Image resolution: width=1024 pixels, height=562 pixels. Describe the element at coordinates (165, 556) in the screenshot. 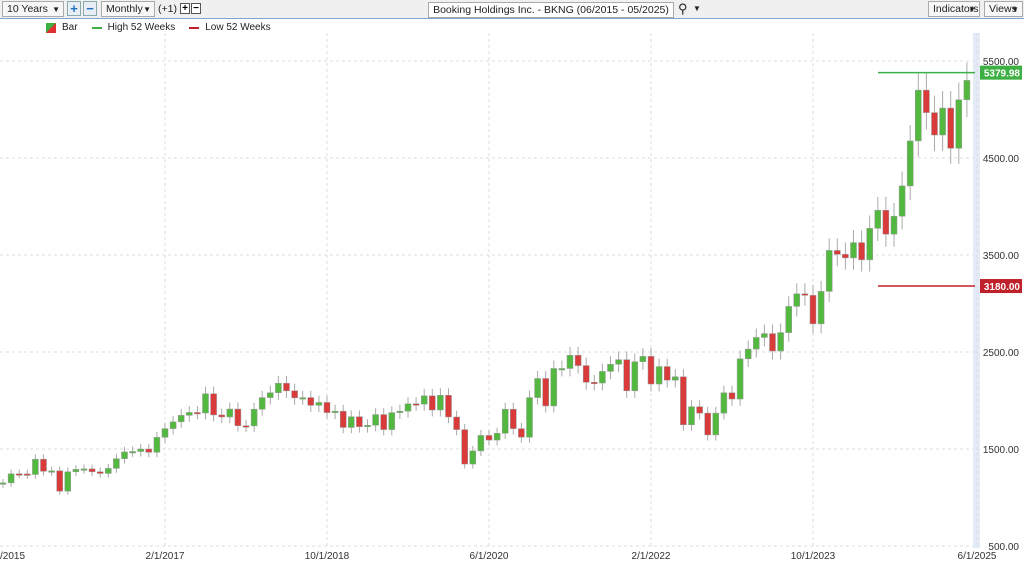

I see `x-tick-label: 2/1/2017` at that location.